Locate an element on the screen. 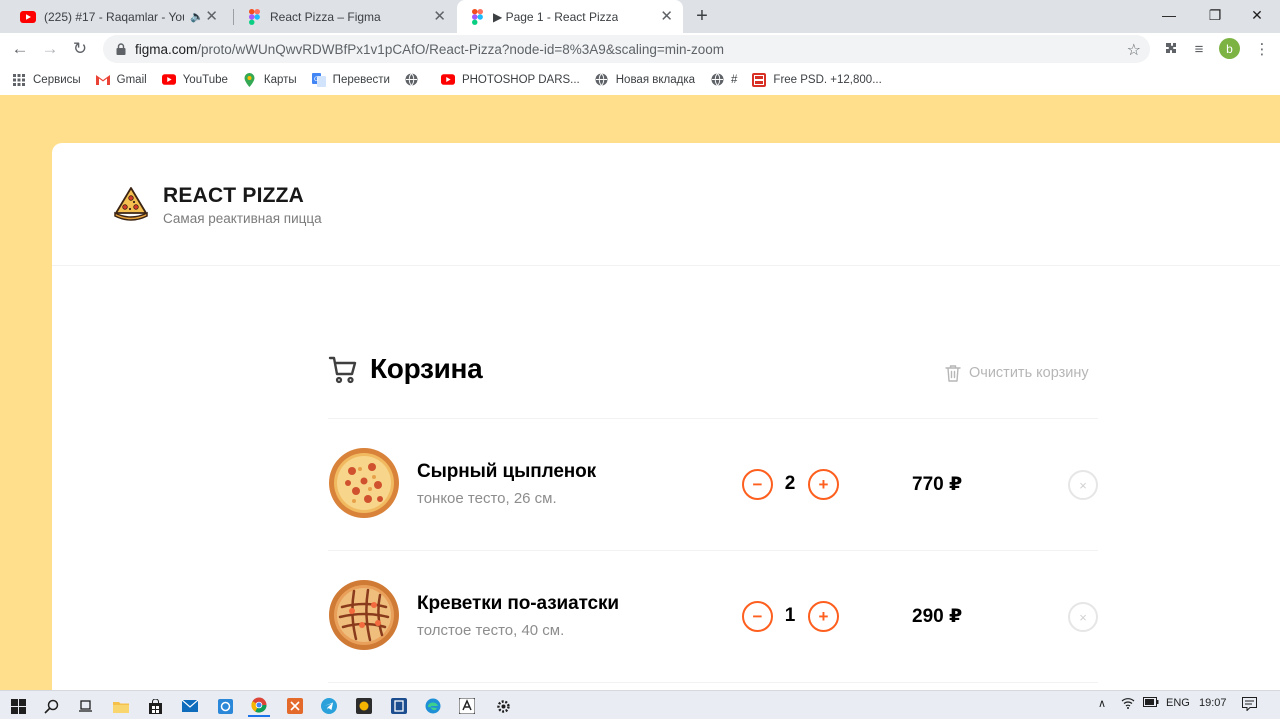 The width and height of the screenshot is (1280, 719). bookmark-services: Сервисы is located at coordinates (46, 80).